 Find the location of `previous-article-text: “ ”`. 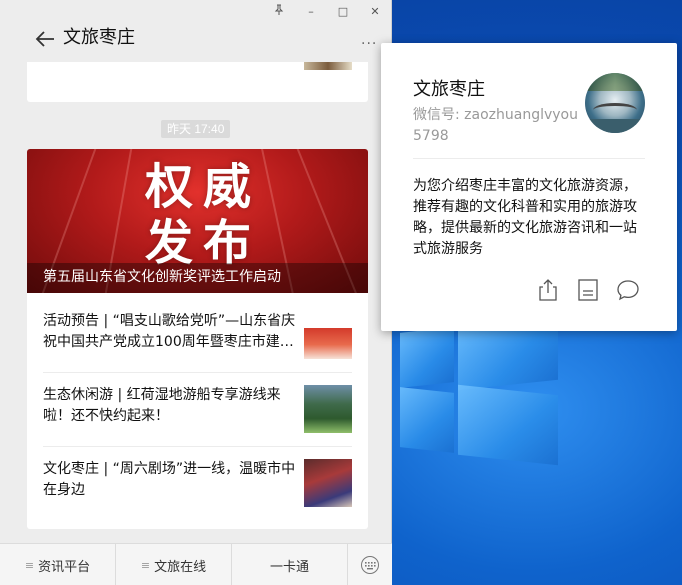

previous-article-text: “ ” is located at coordinates (52, 64).